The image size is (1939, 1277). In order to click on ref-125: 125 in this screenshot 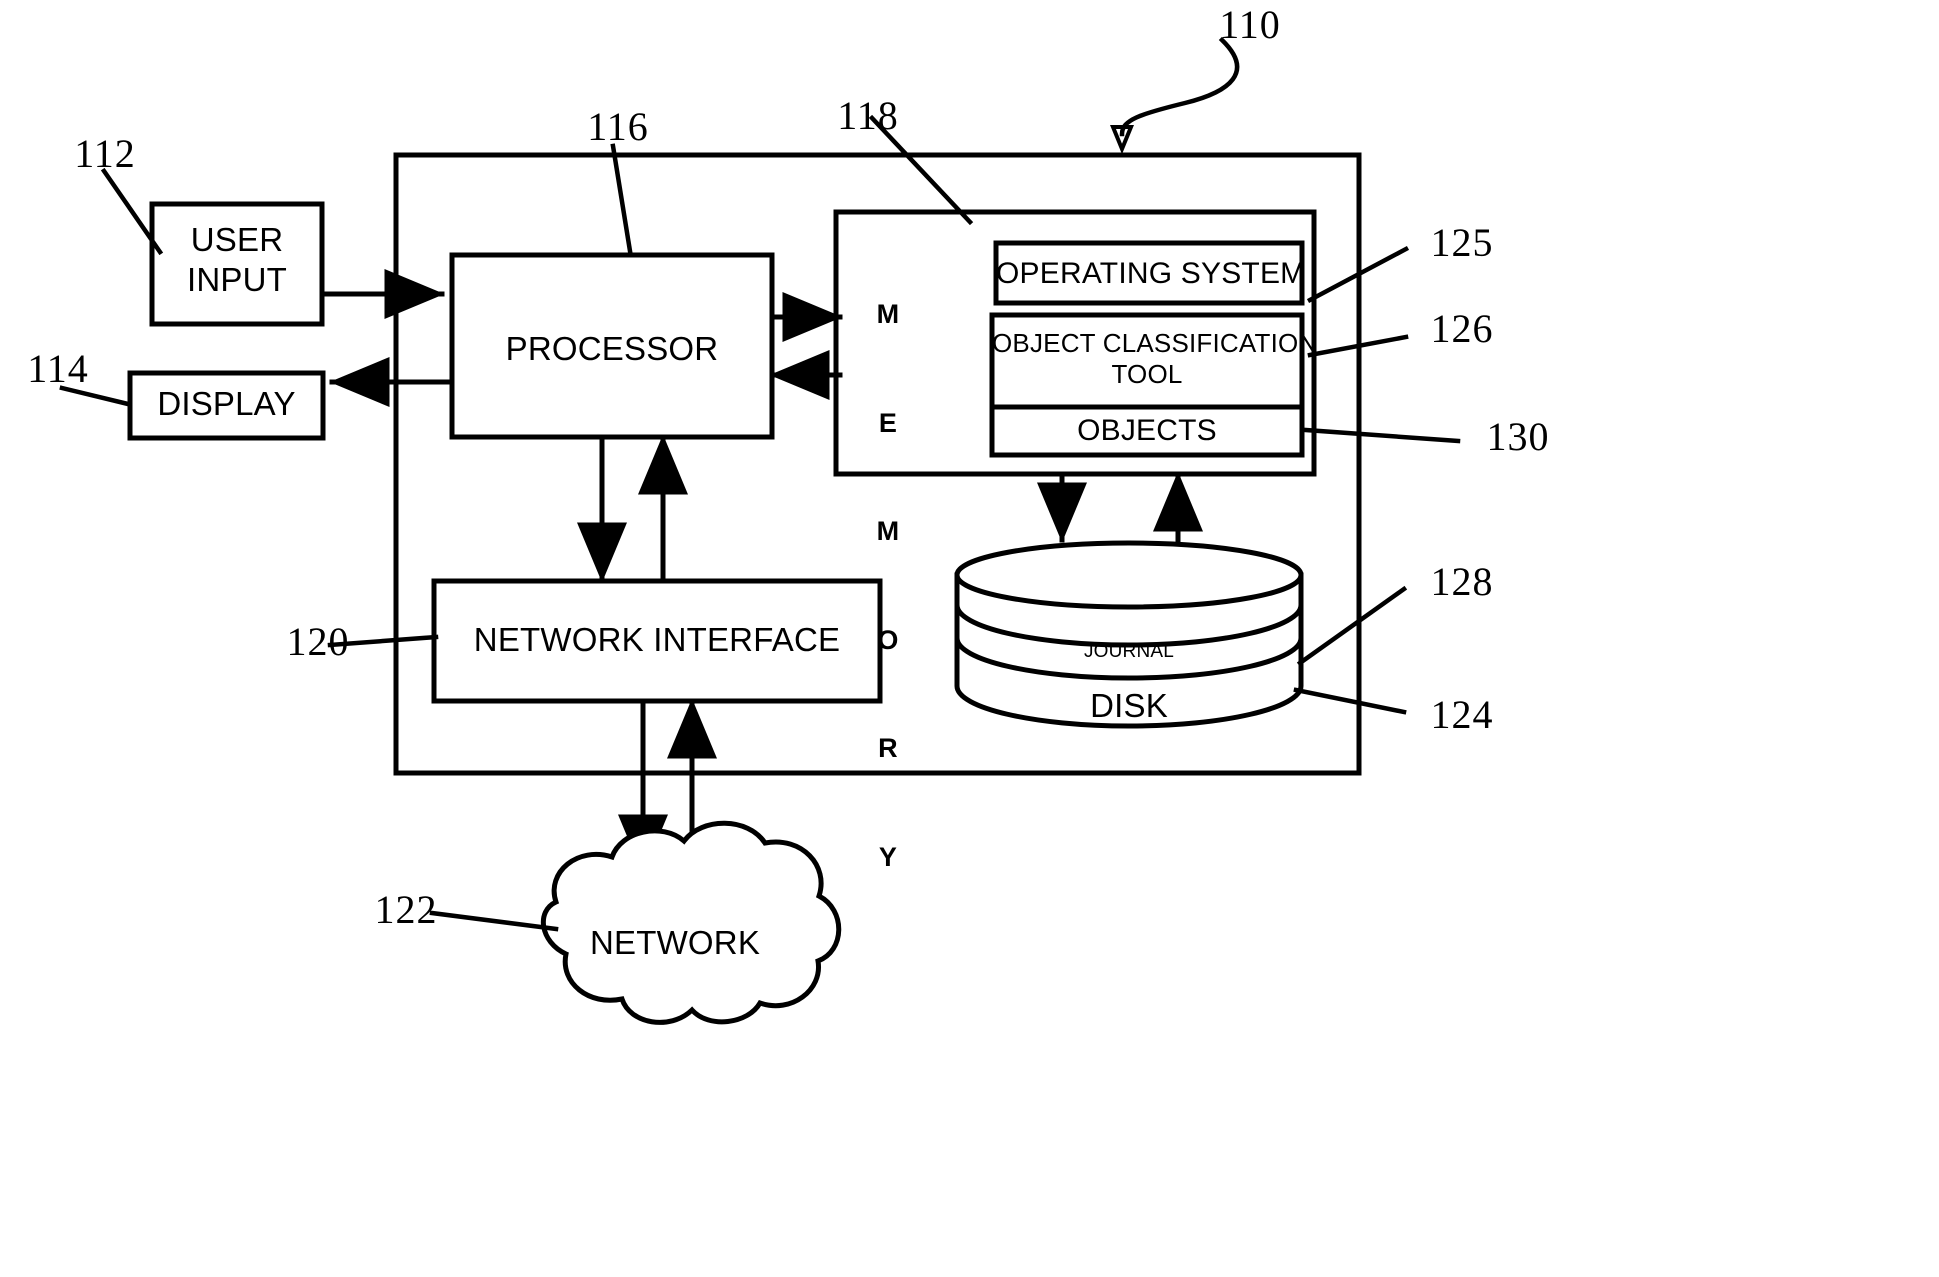, I will do `click(1462, 242)`.